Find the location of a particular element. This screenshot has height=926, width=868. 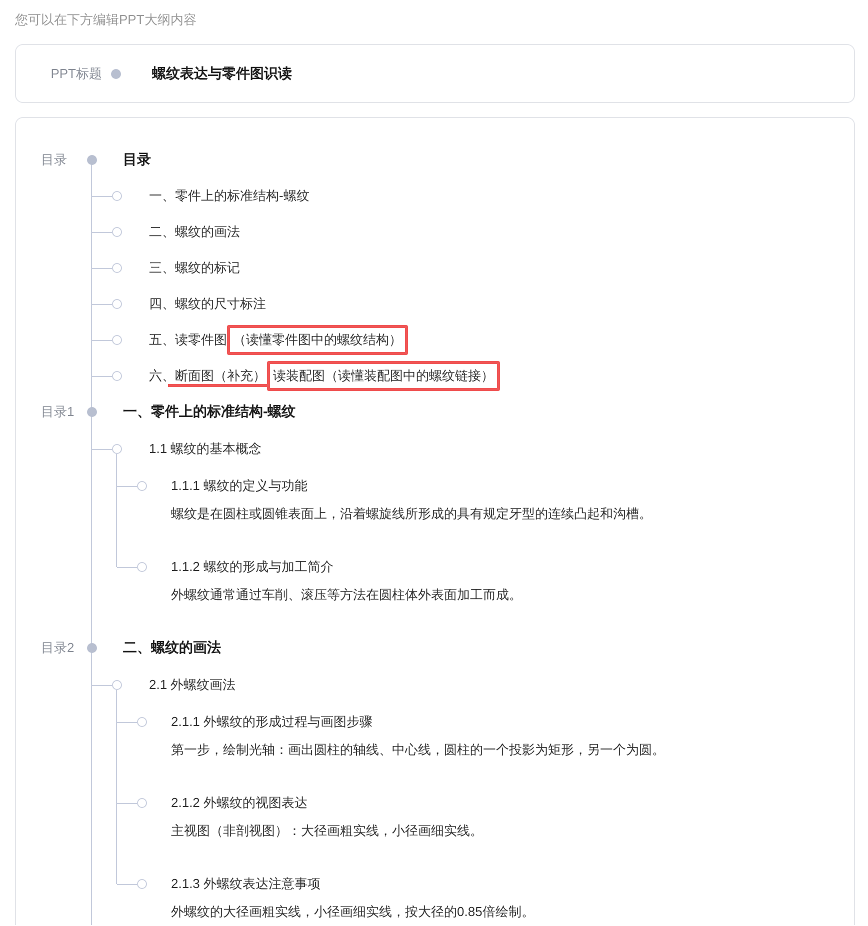

section-label: 目录2 is located at coordinates (58, 648).